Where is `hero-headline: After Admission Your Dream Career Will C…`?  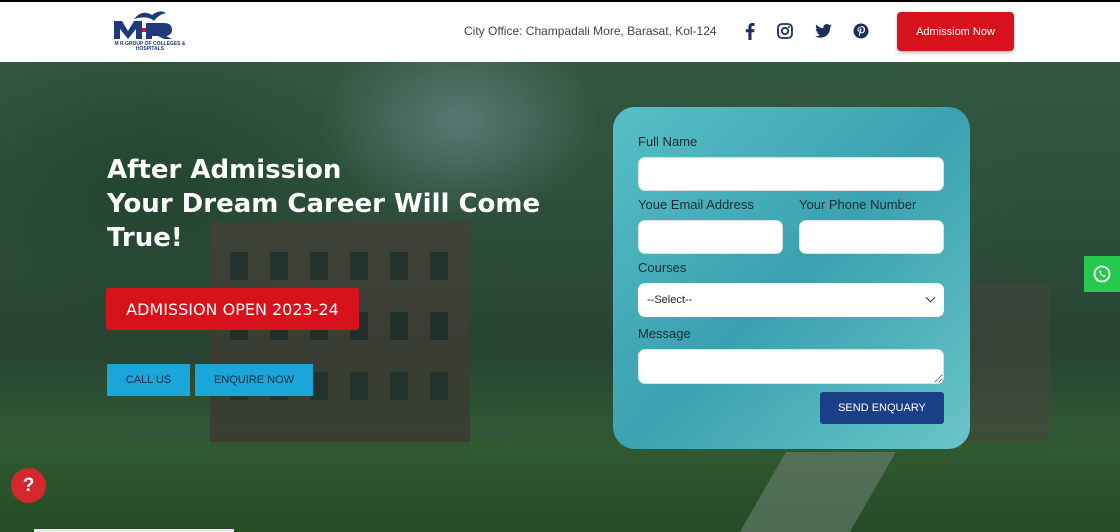
hero-headline: After Admission Your Dream Career Will C… is located at coordinates (337, 204).